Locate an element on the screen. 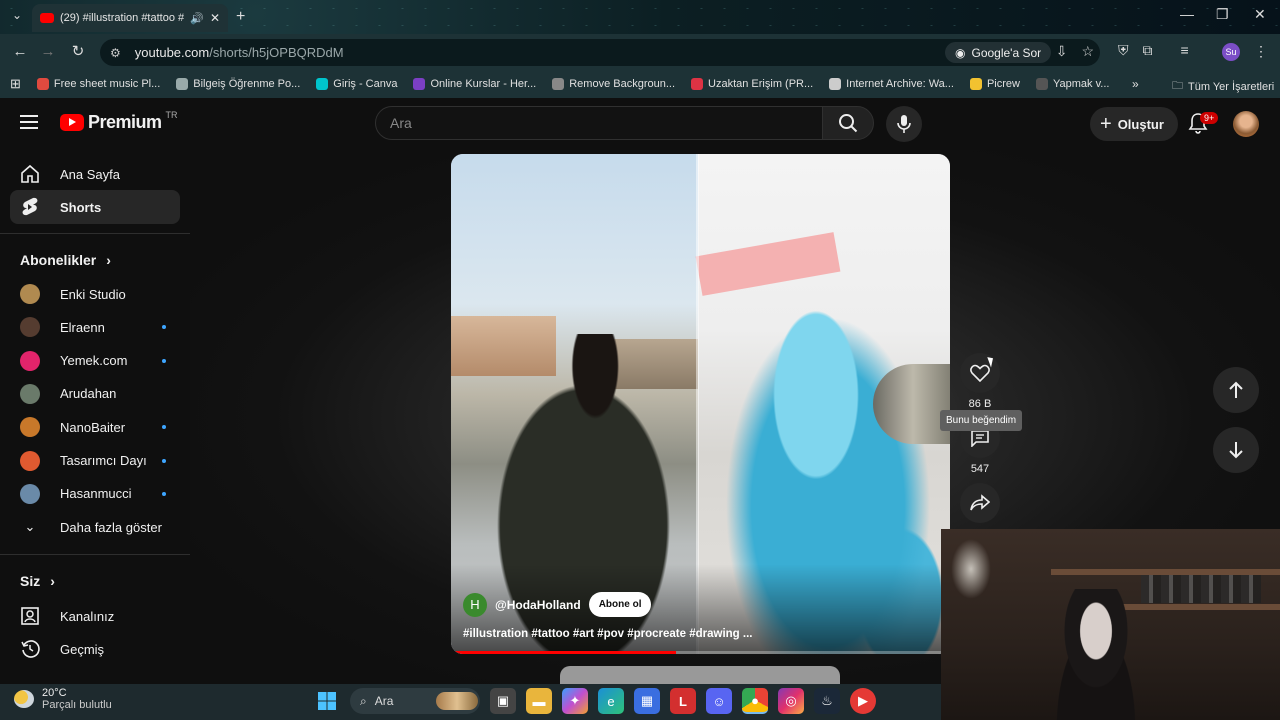 The width and height of the screenshot is (1280, 720). copilot-icon: ✦ is located at coordinates (575, 701).